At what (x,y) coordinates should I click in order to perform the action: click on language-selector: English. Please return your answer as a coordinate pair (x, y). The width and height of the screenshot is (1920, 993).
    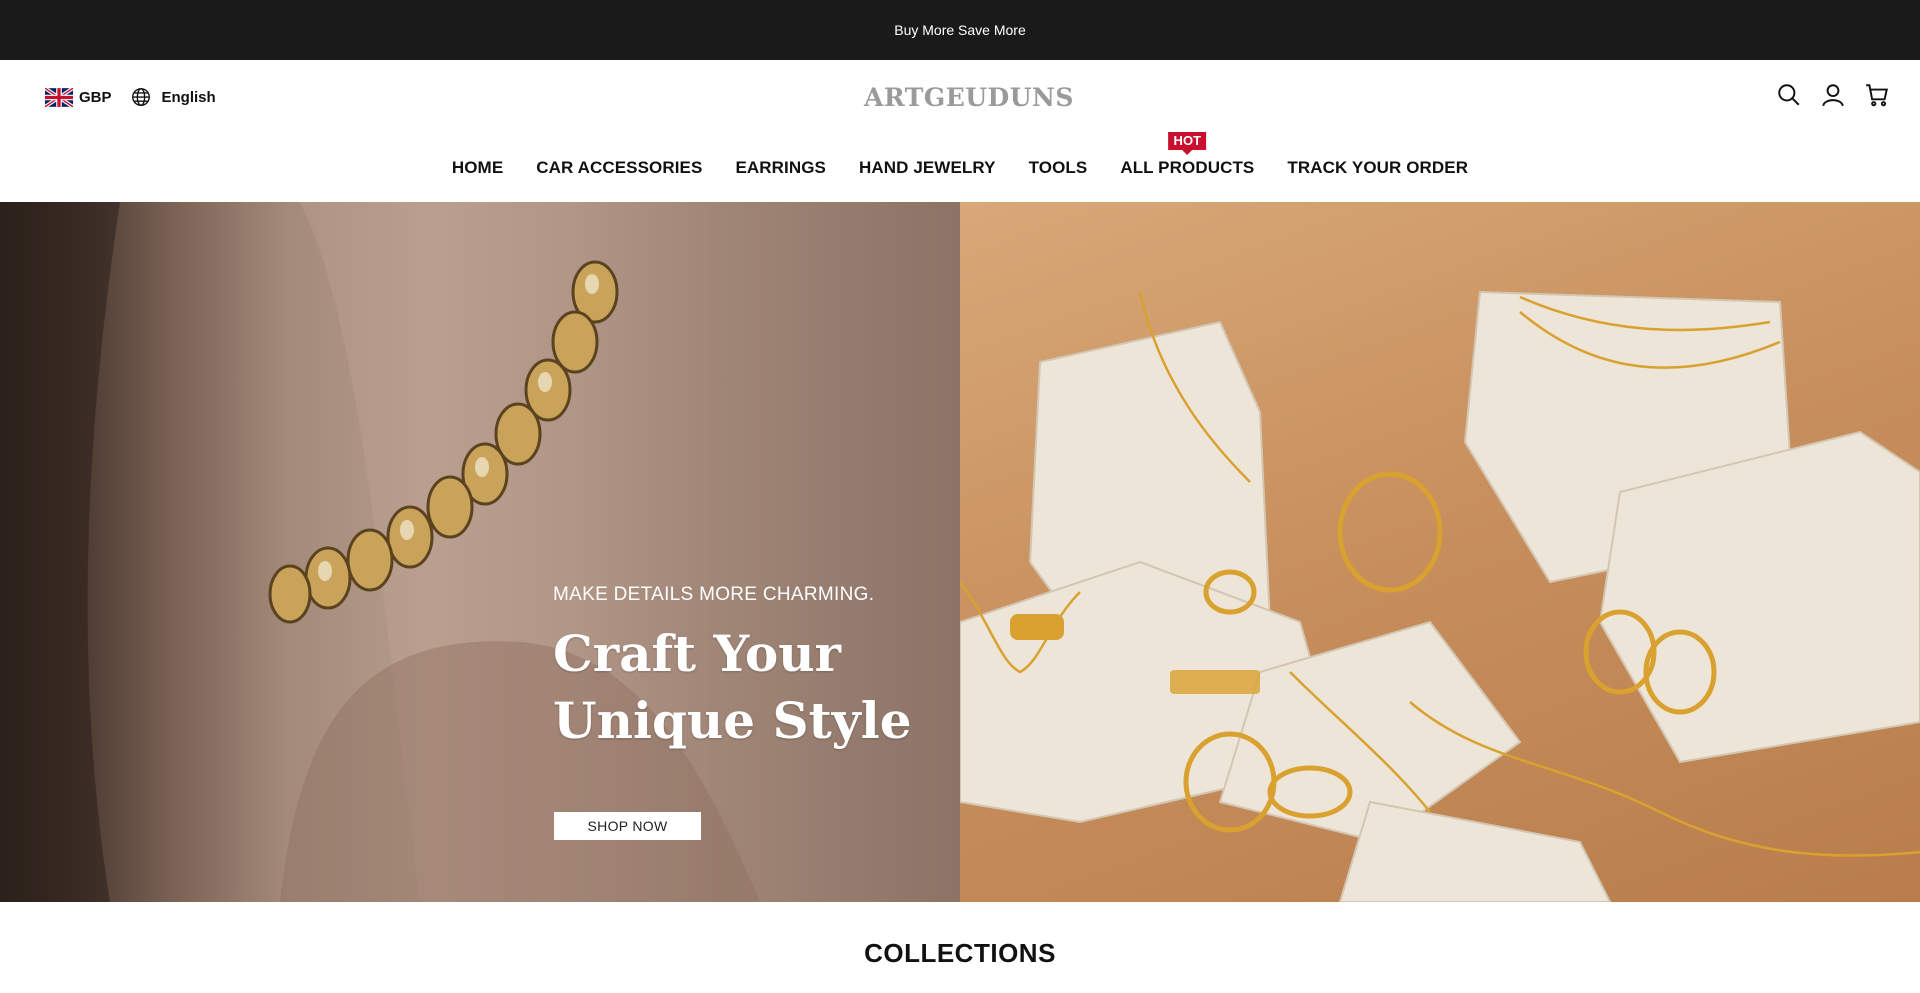
    Looking at the image, I should click on (189, 97).